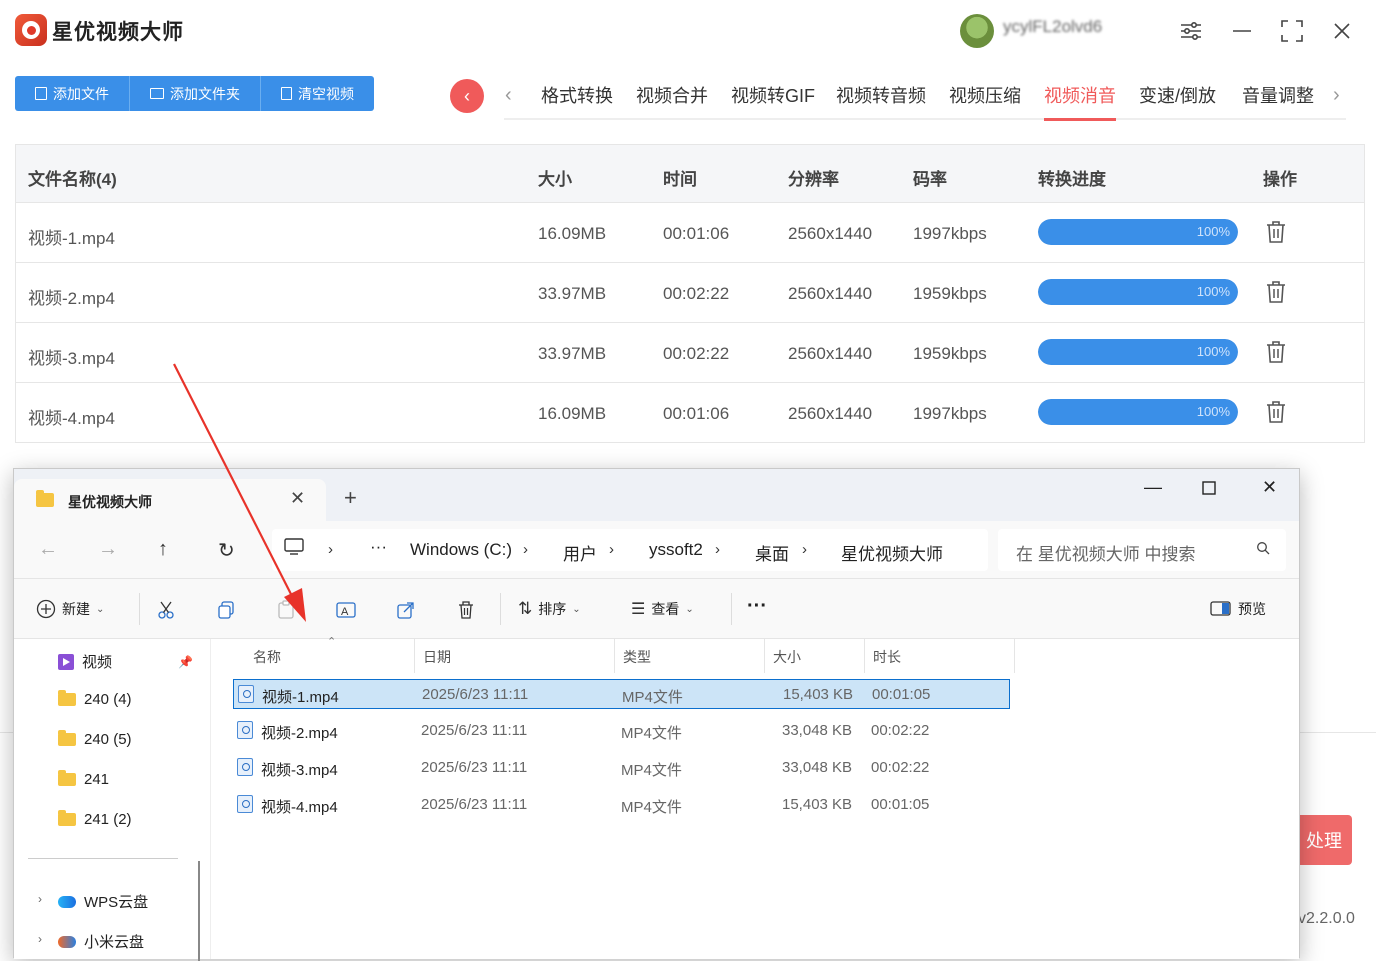 This screenshot has width=1376, height=961. What do you see at coordinates (125, 661) in the screenshot?
I see `sidebar-item-videos: 视频 📌` at bounding box center [125, 661].